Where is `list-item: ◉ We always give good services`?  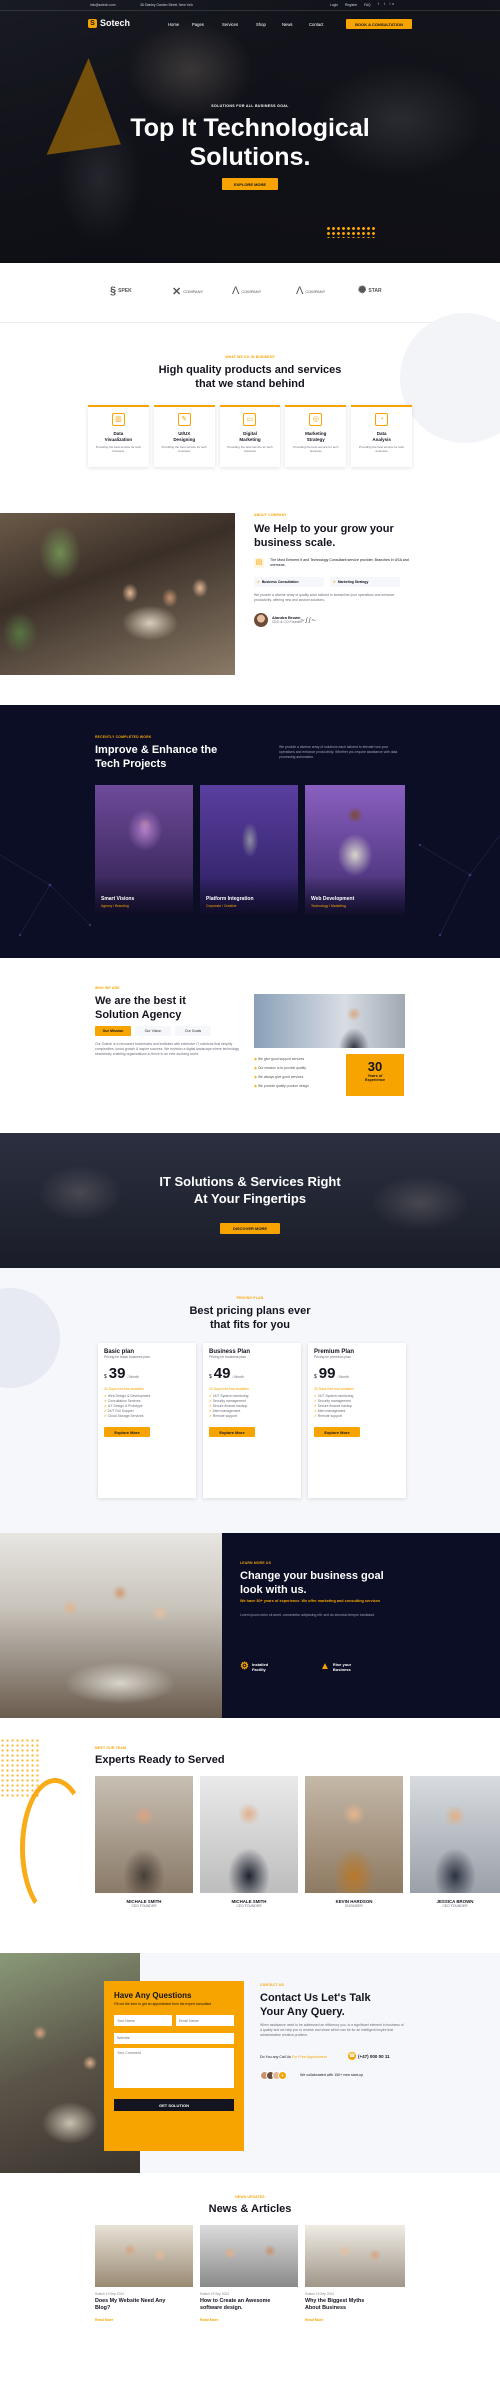 list-item: ◉ We always give good services is located at coordinates (279, 1077).